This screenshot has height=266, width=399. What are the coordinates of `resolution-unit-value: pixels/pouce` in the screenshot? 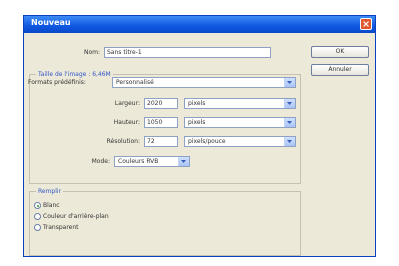 It's located at (207, 141).